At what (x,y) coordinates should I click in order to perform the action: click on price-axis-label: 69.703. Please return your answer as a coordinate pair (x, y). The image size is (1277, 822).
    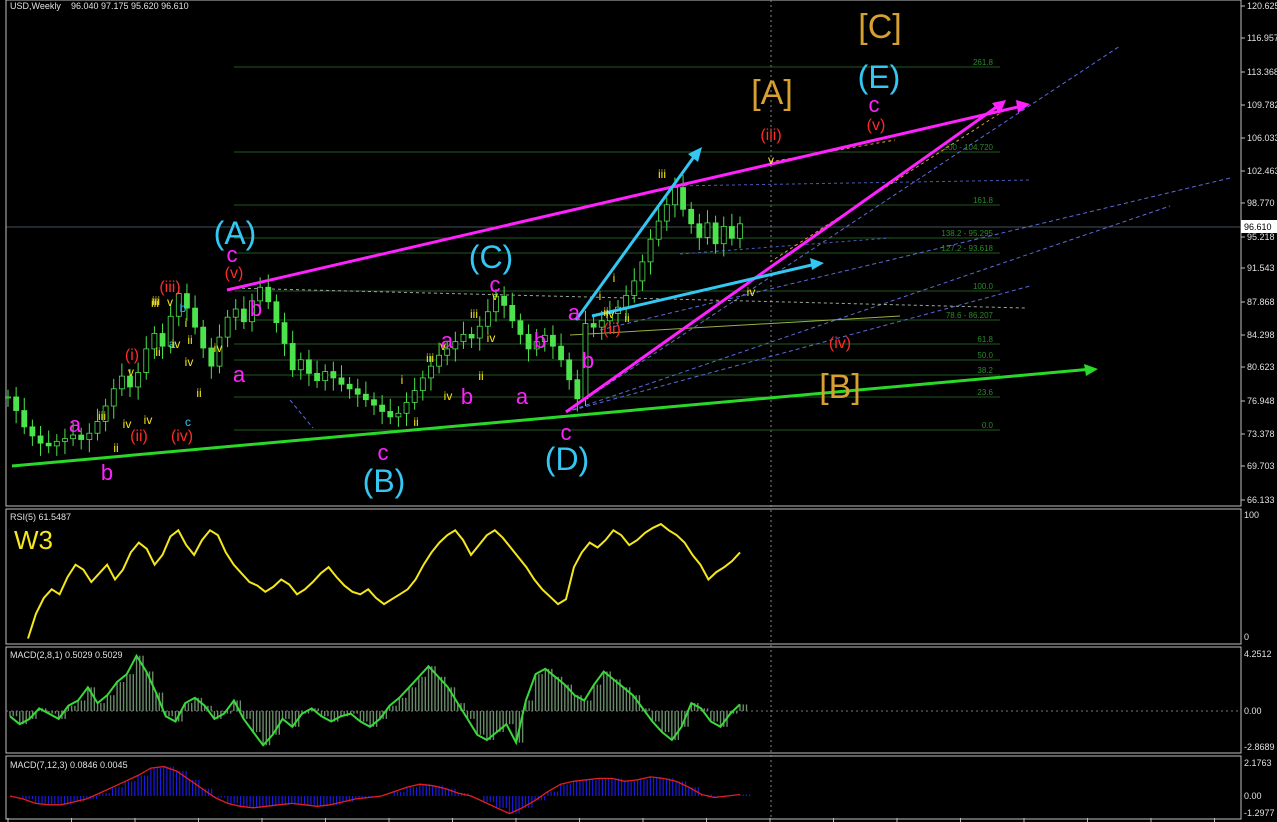
    Looking at the image, I should click on (1261, 466).